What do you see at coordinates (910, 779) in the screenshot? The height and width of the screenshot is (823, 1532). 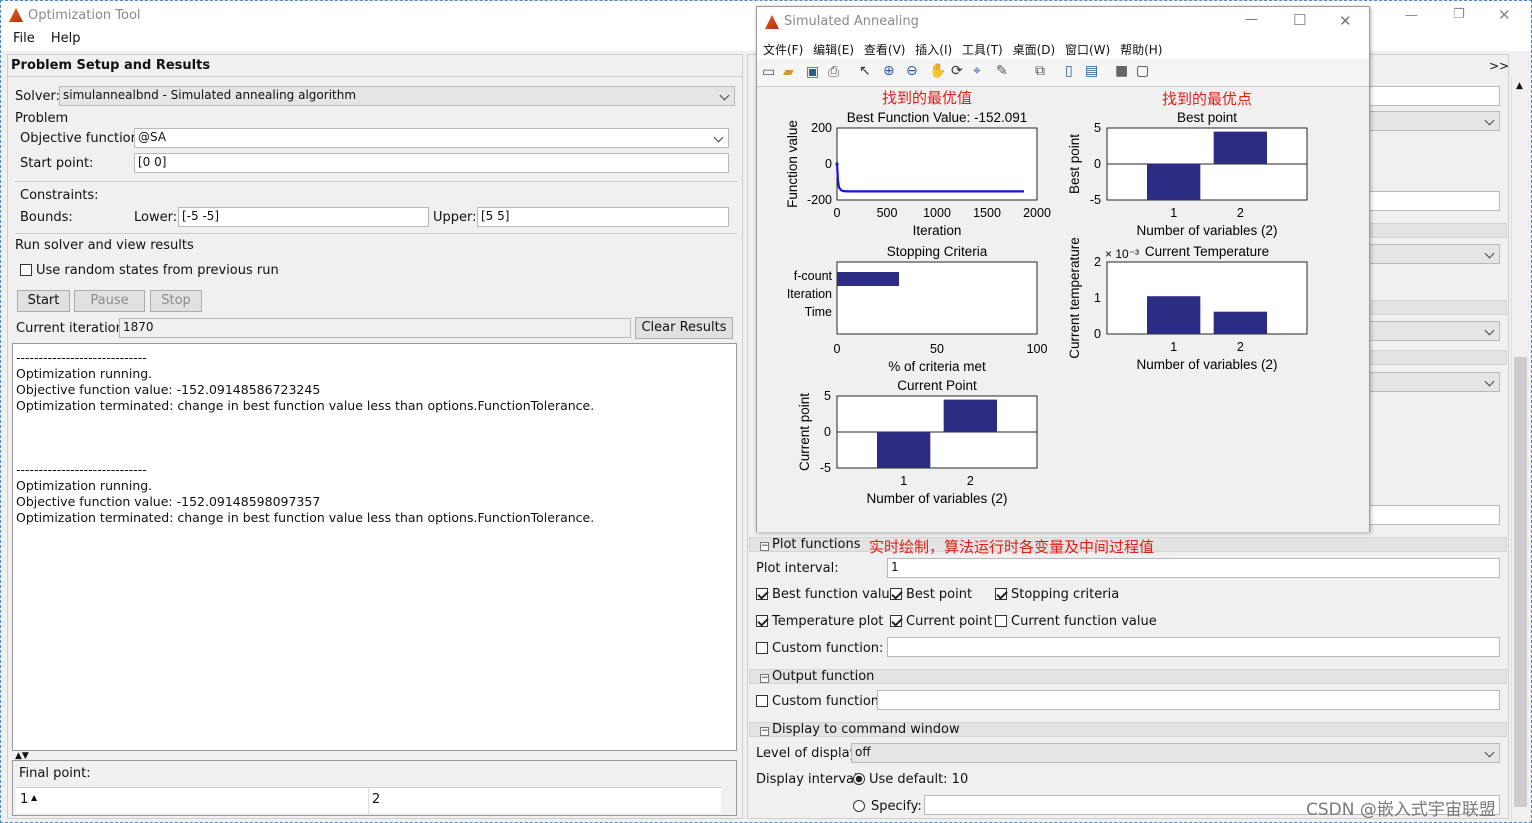 I see `use-default-radio: Use default: 10` at bounding box center [910, 779].